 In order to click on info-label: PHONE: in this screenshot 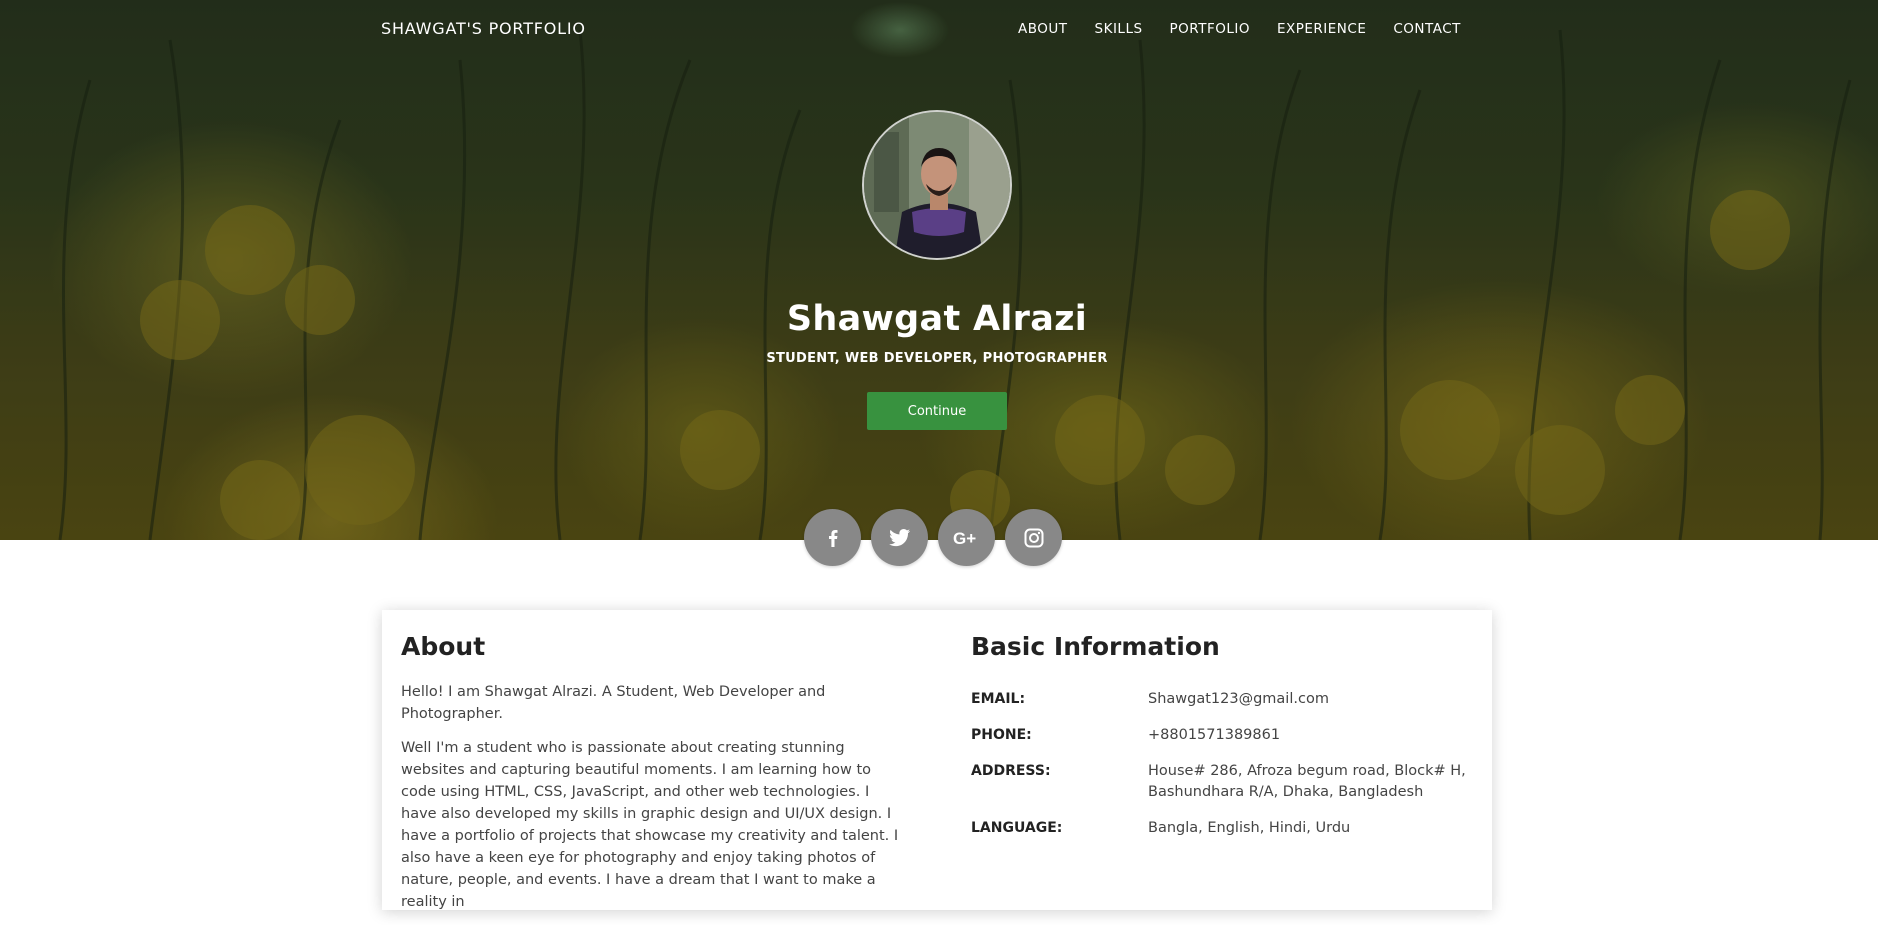, I will do `click(1001, 735)`.